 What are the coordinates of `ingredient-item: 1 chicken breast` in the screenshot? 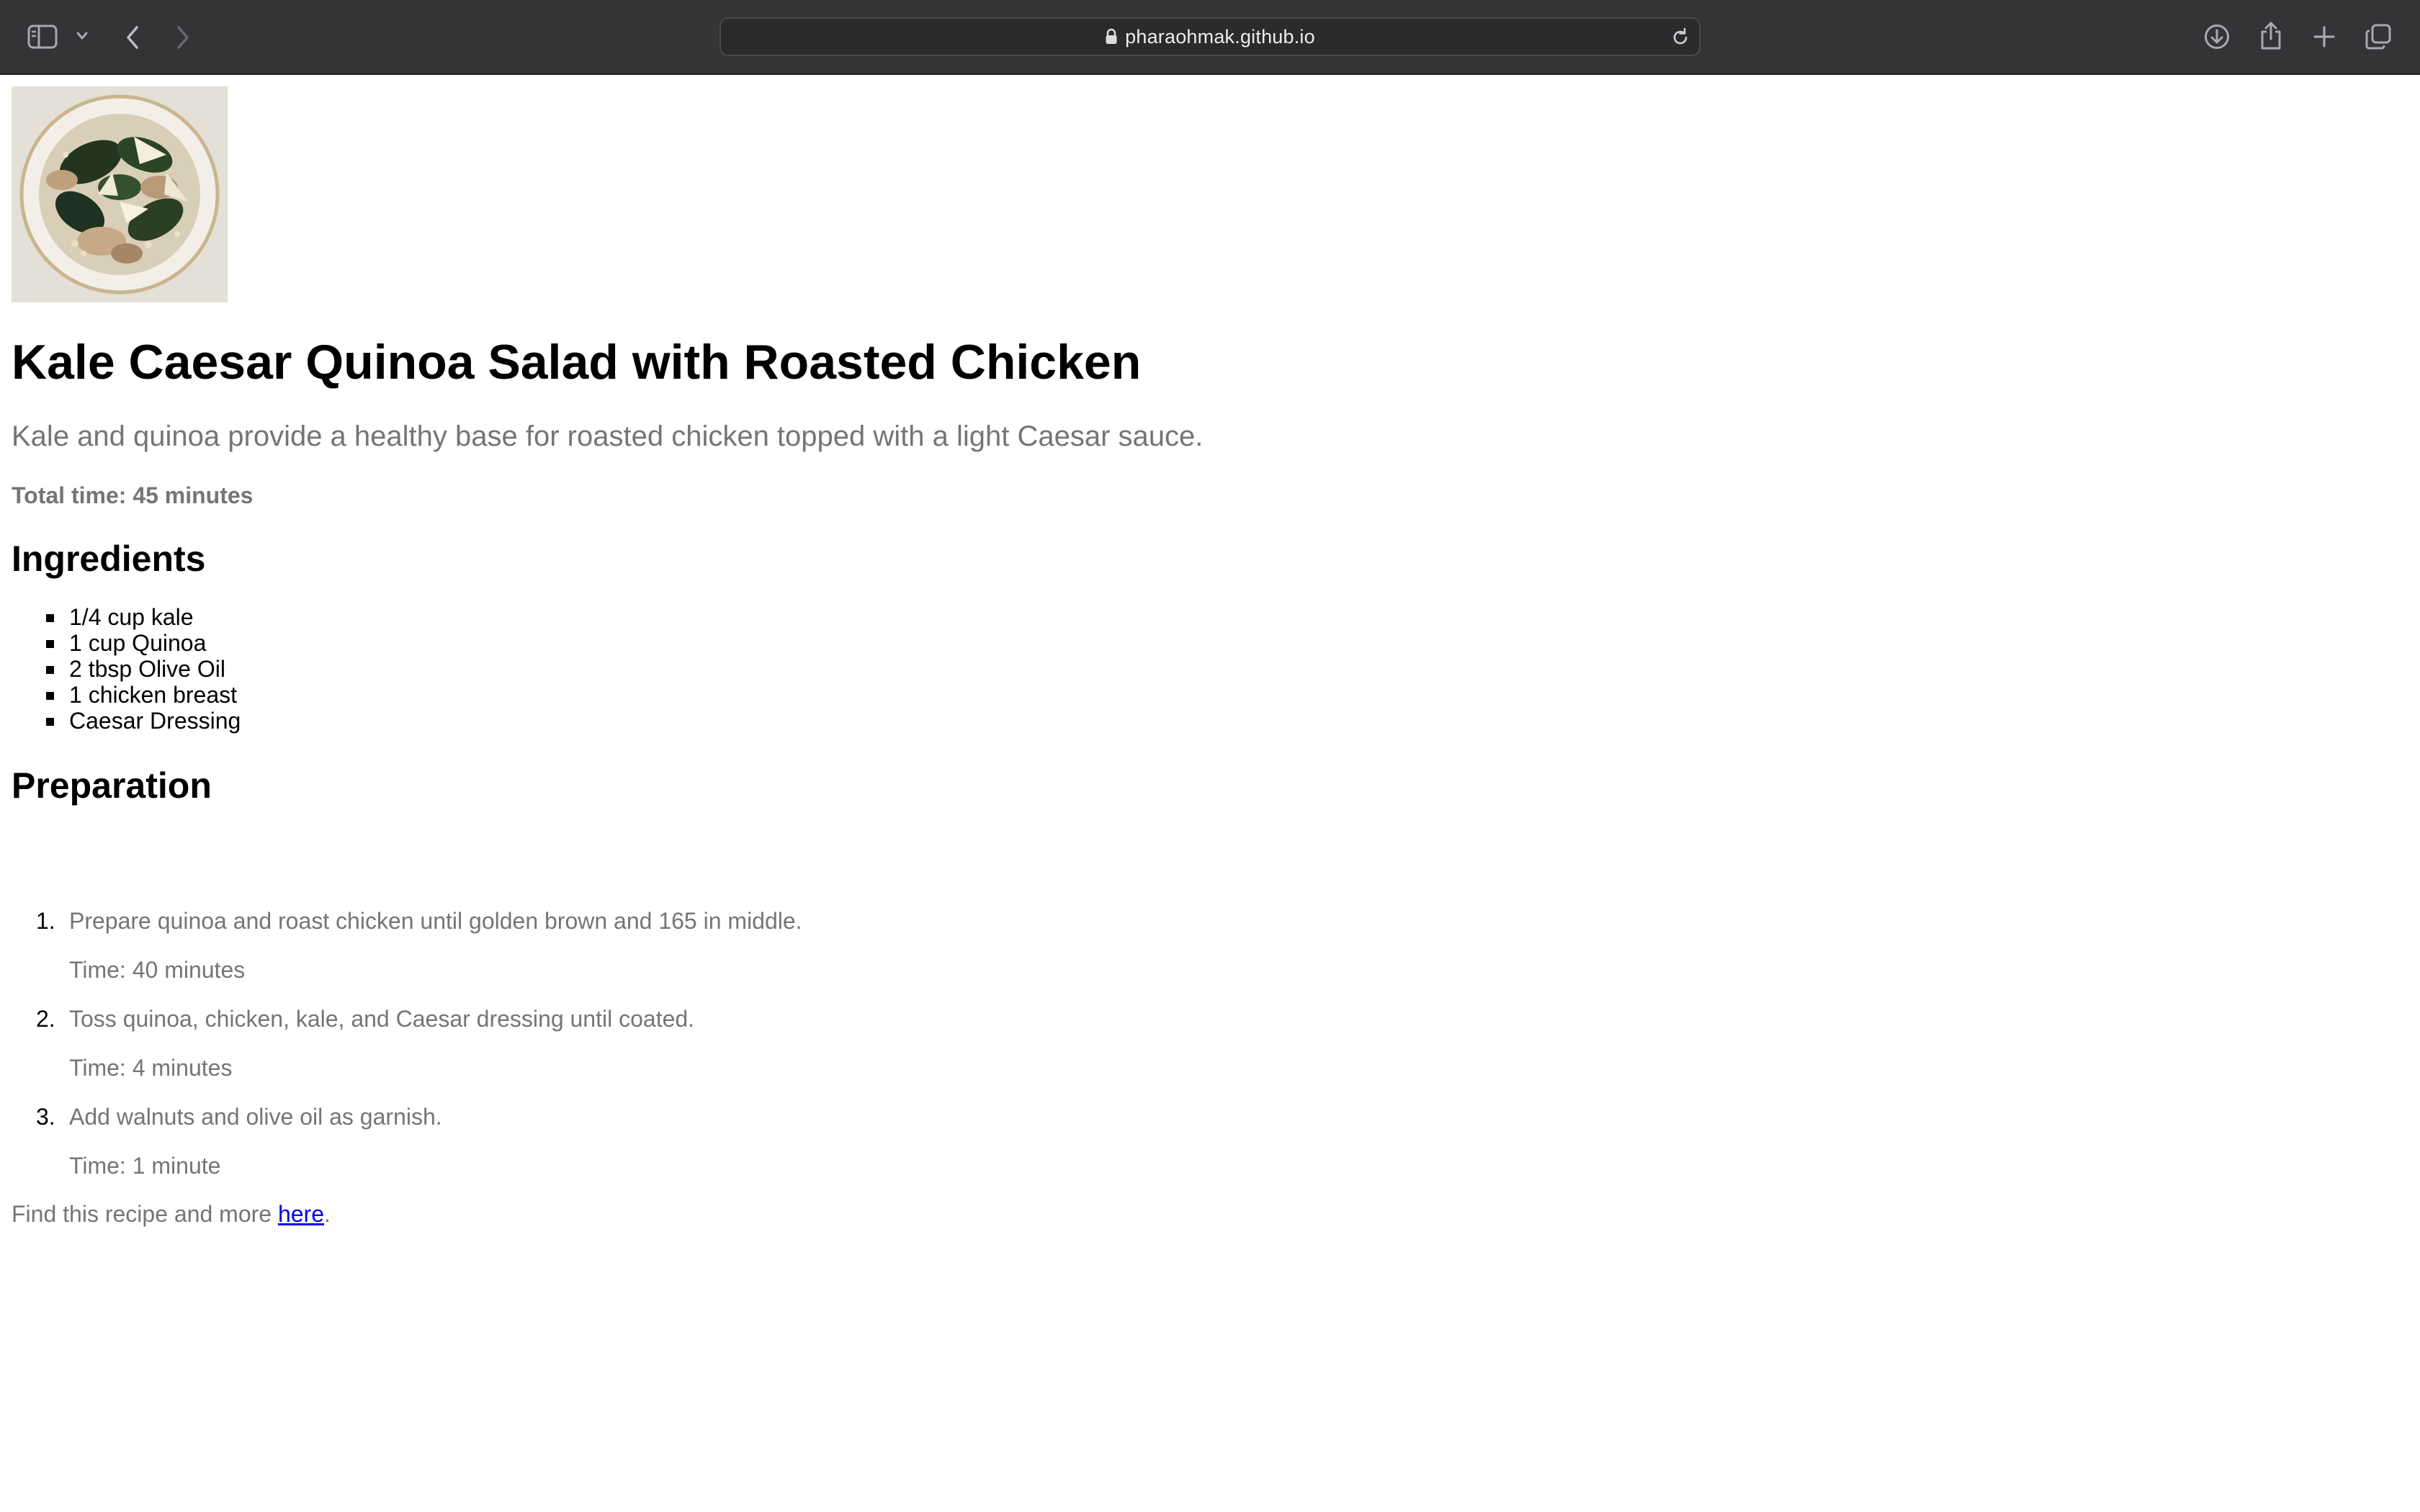 It's located at (121, 695).